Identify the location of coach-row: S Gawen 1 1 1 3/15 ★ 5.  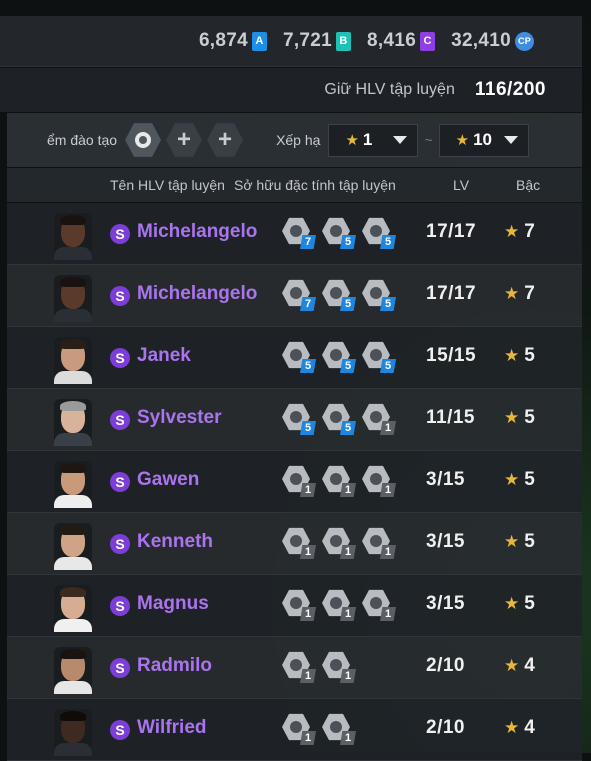
(294, 482).